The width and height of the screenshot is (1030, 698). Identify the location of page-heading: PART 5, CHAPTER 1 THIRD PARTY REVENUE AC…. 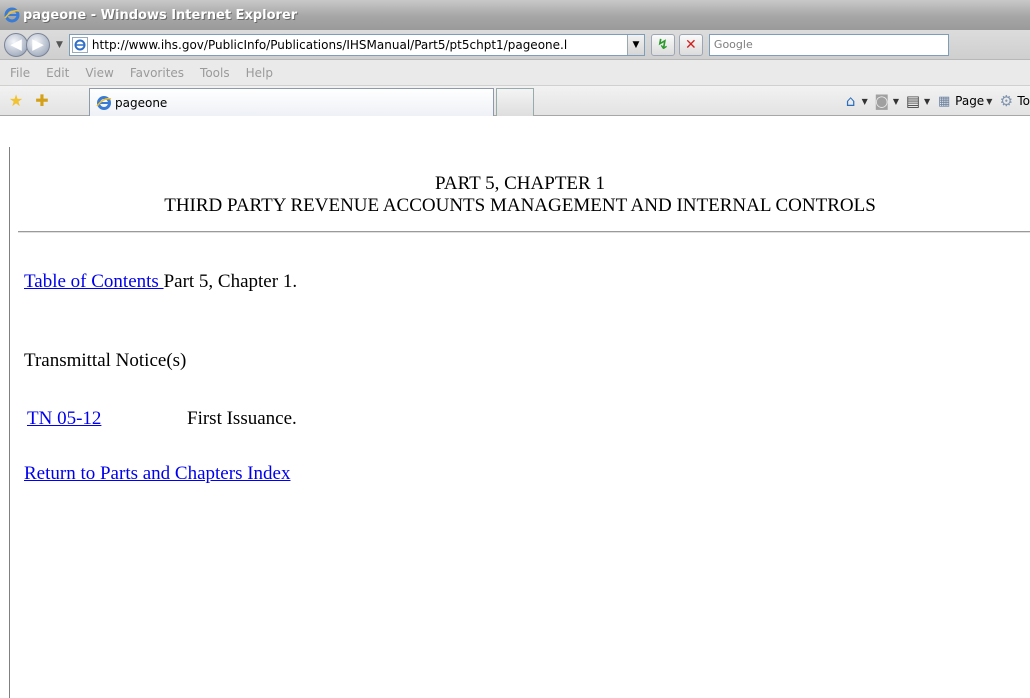
(520, 182).